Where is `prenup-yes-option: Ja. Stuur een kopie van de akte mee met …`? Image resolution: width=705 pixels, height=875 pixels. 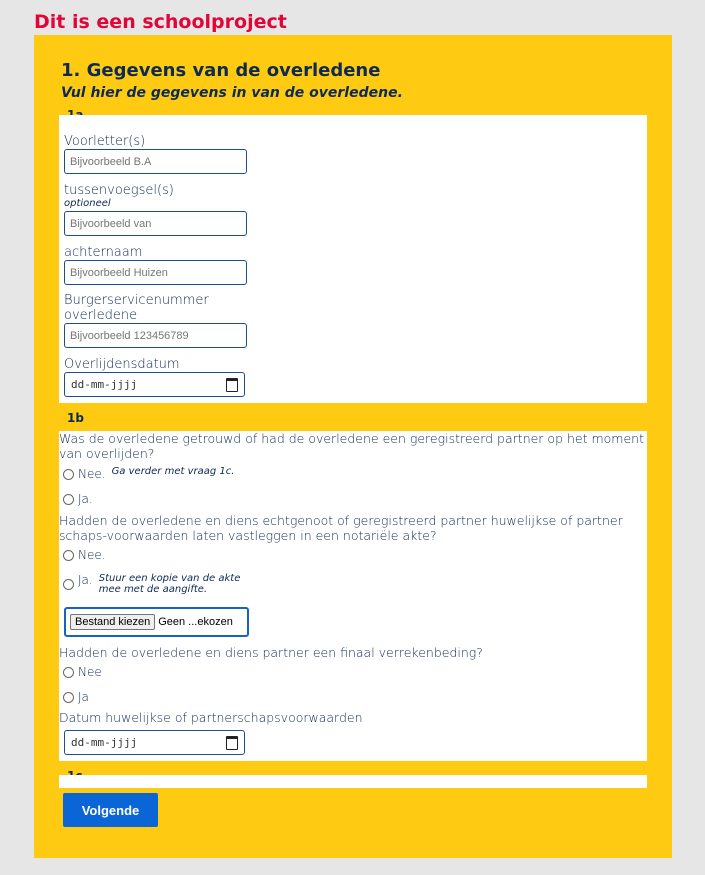
prenup-yes-option: Ja. Stuur een kopie van de akte mee met … is located at coordinates (151, 584).